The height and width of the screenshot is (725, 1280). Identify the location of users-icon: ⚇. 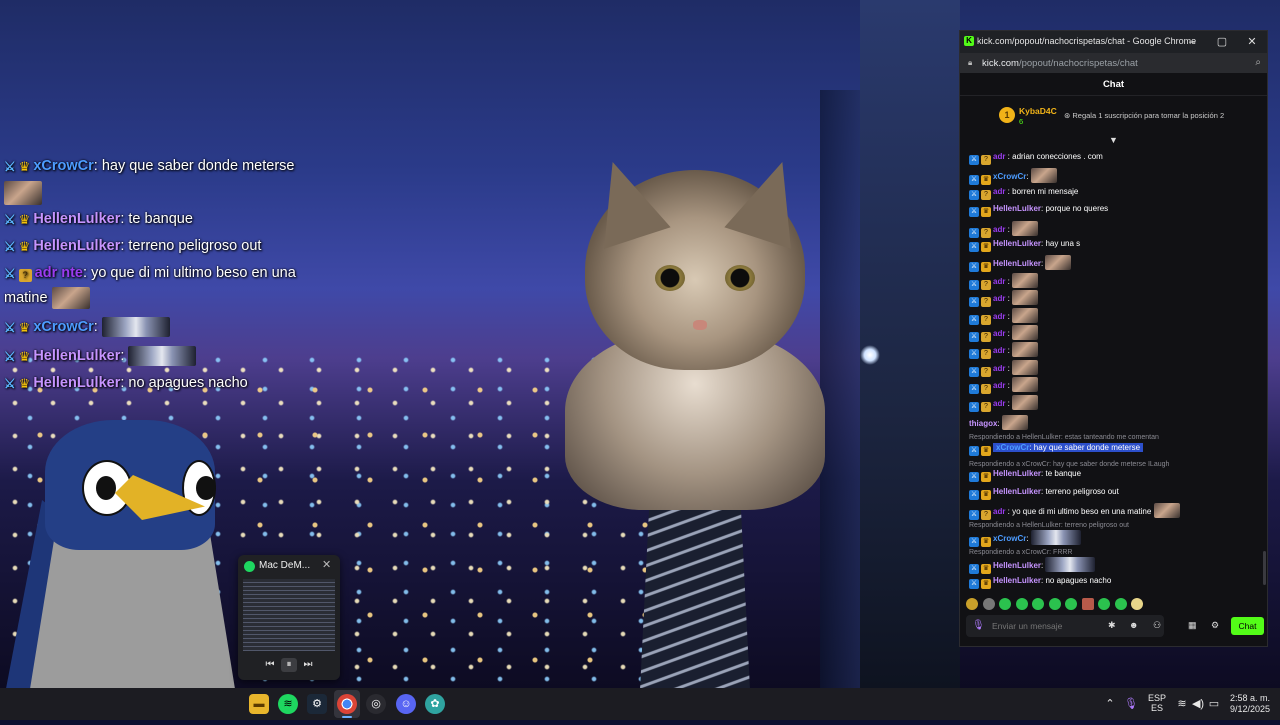
(1157, 625).